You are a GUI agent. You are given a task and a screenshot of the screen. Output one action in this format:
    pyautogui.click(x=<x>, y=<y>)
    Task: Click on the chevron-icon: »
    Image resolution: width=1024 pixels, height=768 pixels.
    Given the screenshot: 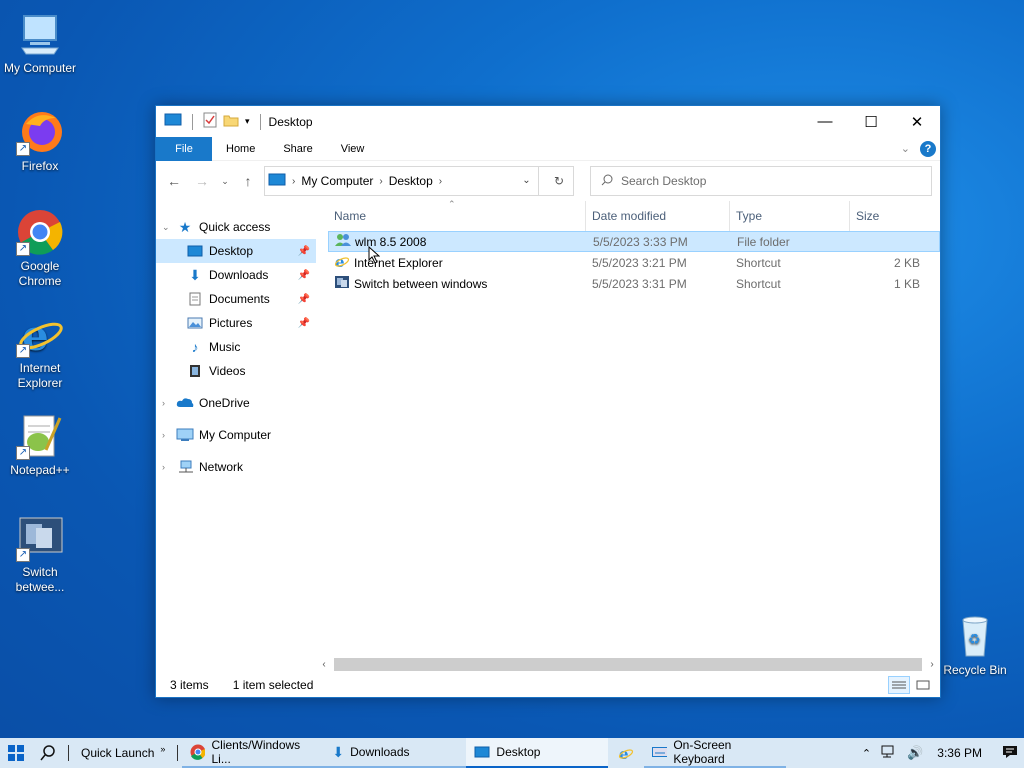 What is the action you would take?
    pyautogui.click(x=162, y=749)
    